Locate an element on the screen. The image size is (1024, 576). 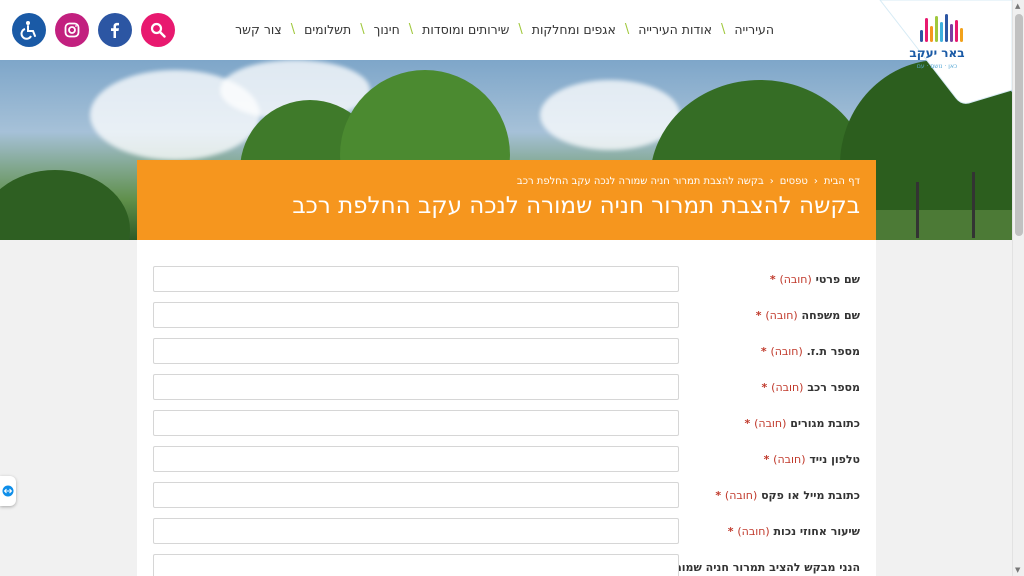
scroll-down-icon: ▼ is located at coordinates (1017, 570).